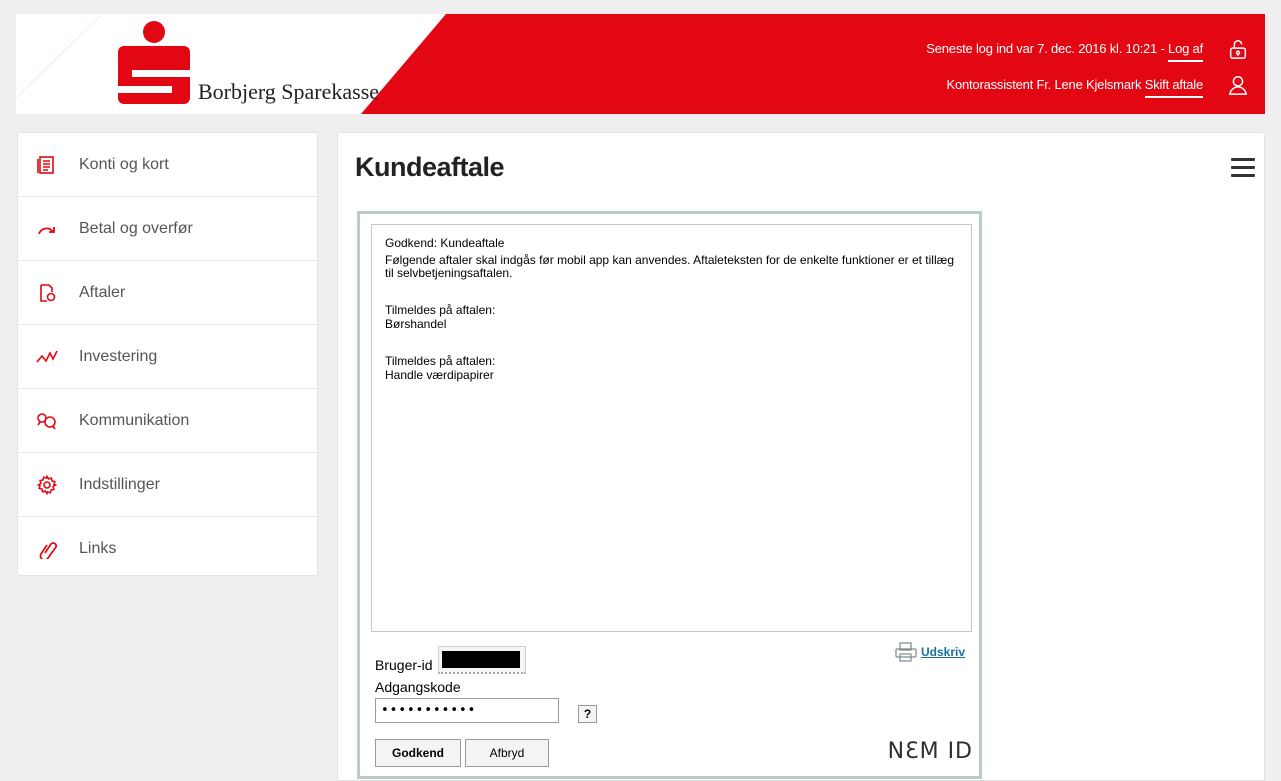 Image resolution: width=1281 pixels, height=781 pixels. I want to click on gear-icon, so click(47, 485).